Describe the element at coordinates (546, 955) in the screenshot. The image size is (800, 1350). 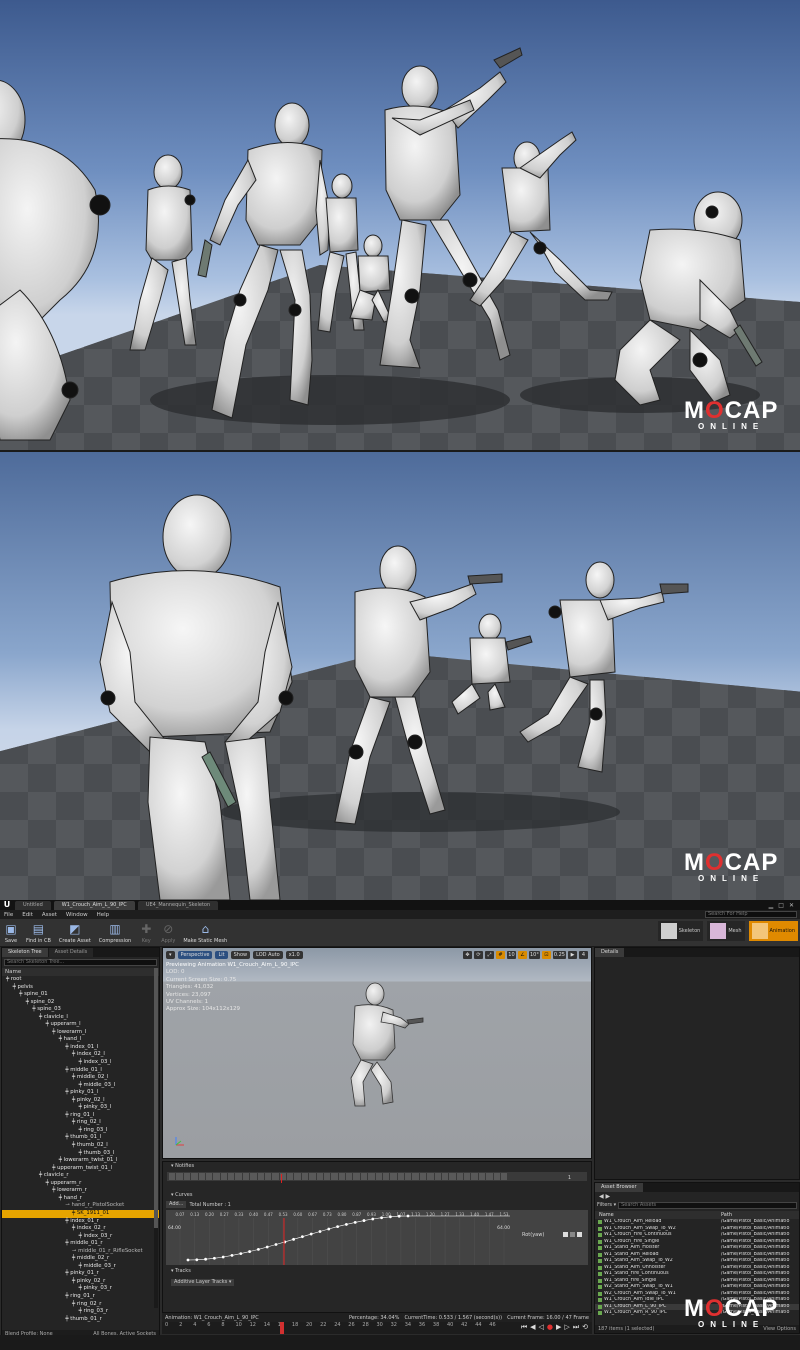
I see `scale-snap-icon: ⊡` at that location.